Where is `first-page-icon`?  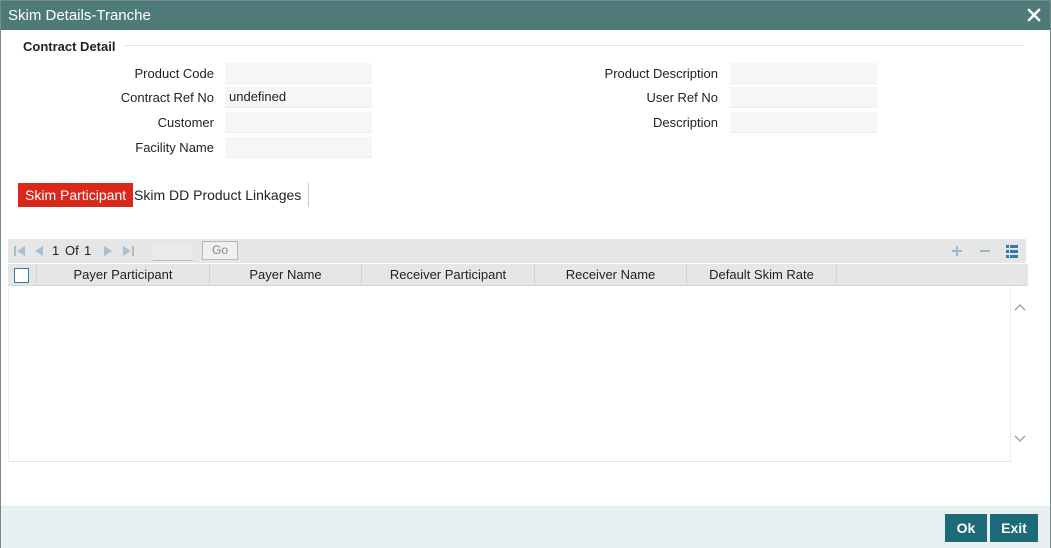
first-page-icon is located at coordinates (20, 251).